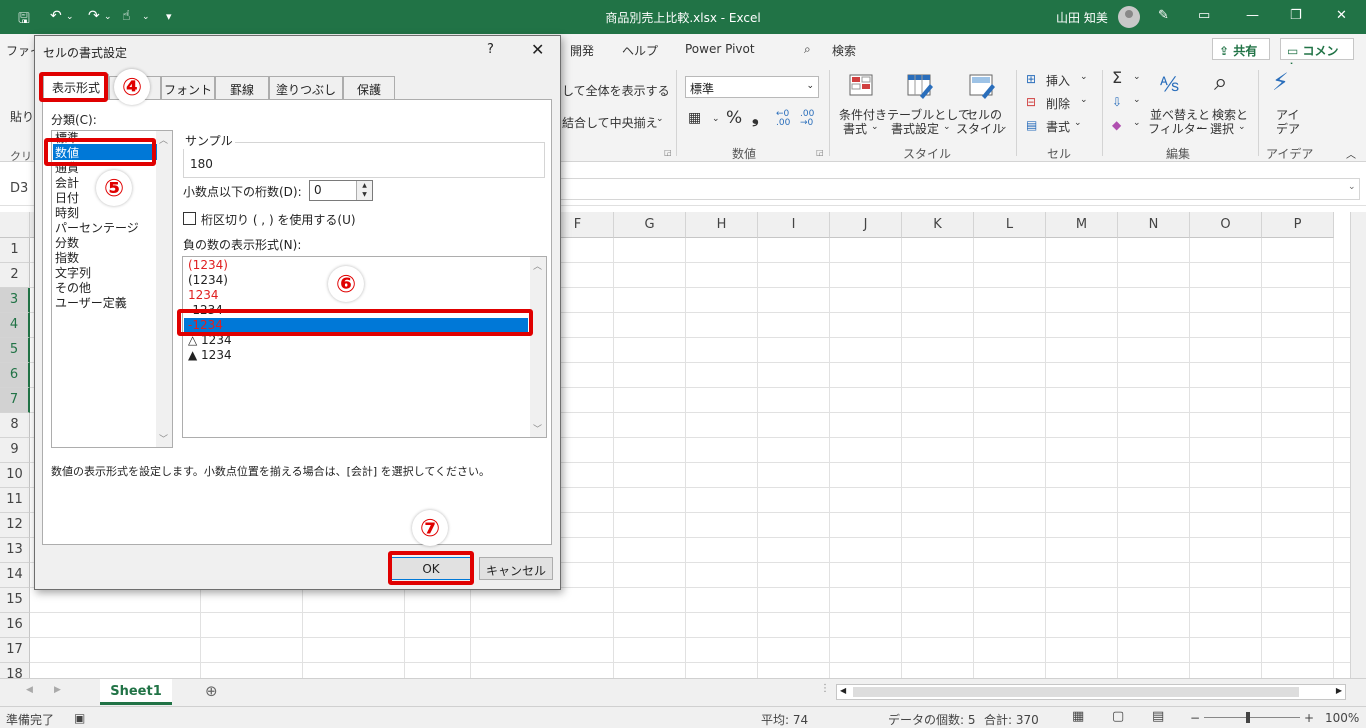 Image resolution: width=1366 pixels, height=728 pixels. I want to click on column-header-o: O, so click(1226, 225).